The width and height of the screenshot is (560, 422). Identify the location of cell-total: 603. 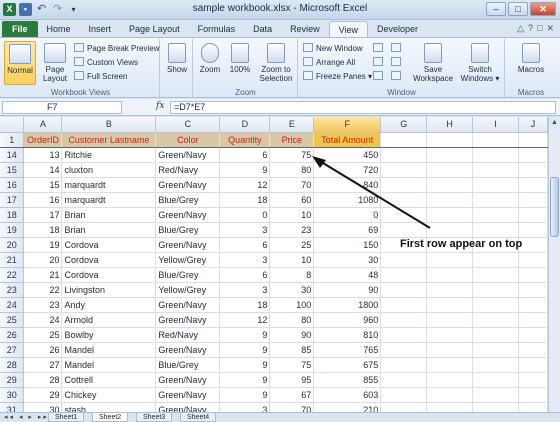
(347, 395).